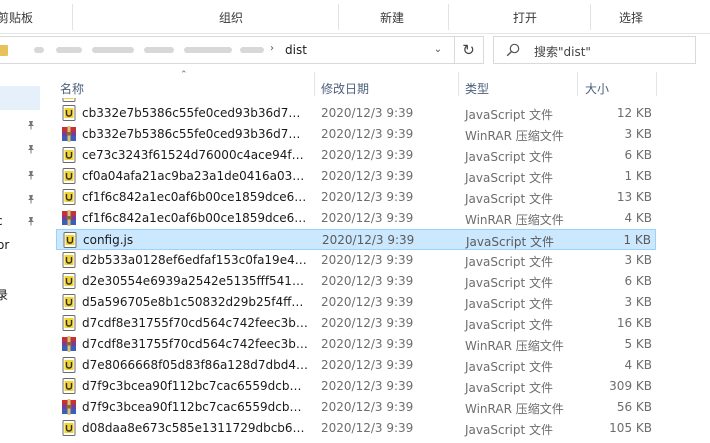  What do you see at coordinates (377, 84) in the screenshot?
I see `column-header-row: ⌃ 名称 修改日期 类型 大小` at bounding box center [377, 84].